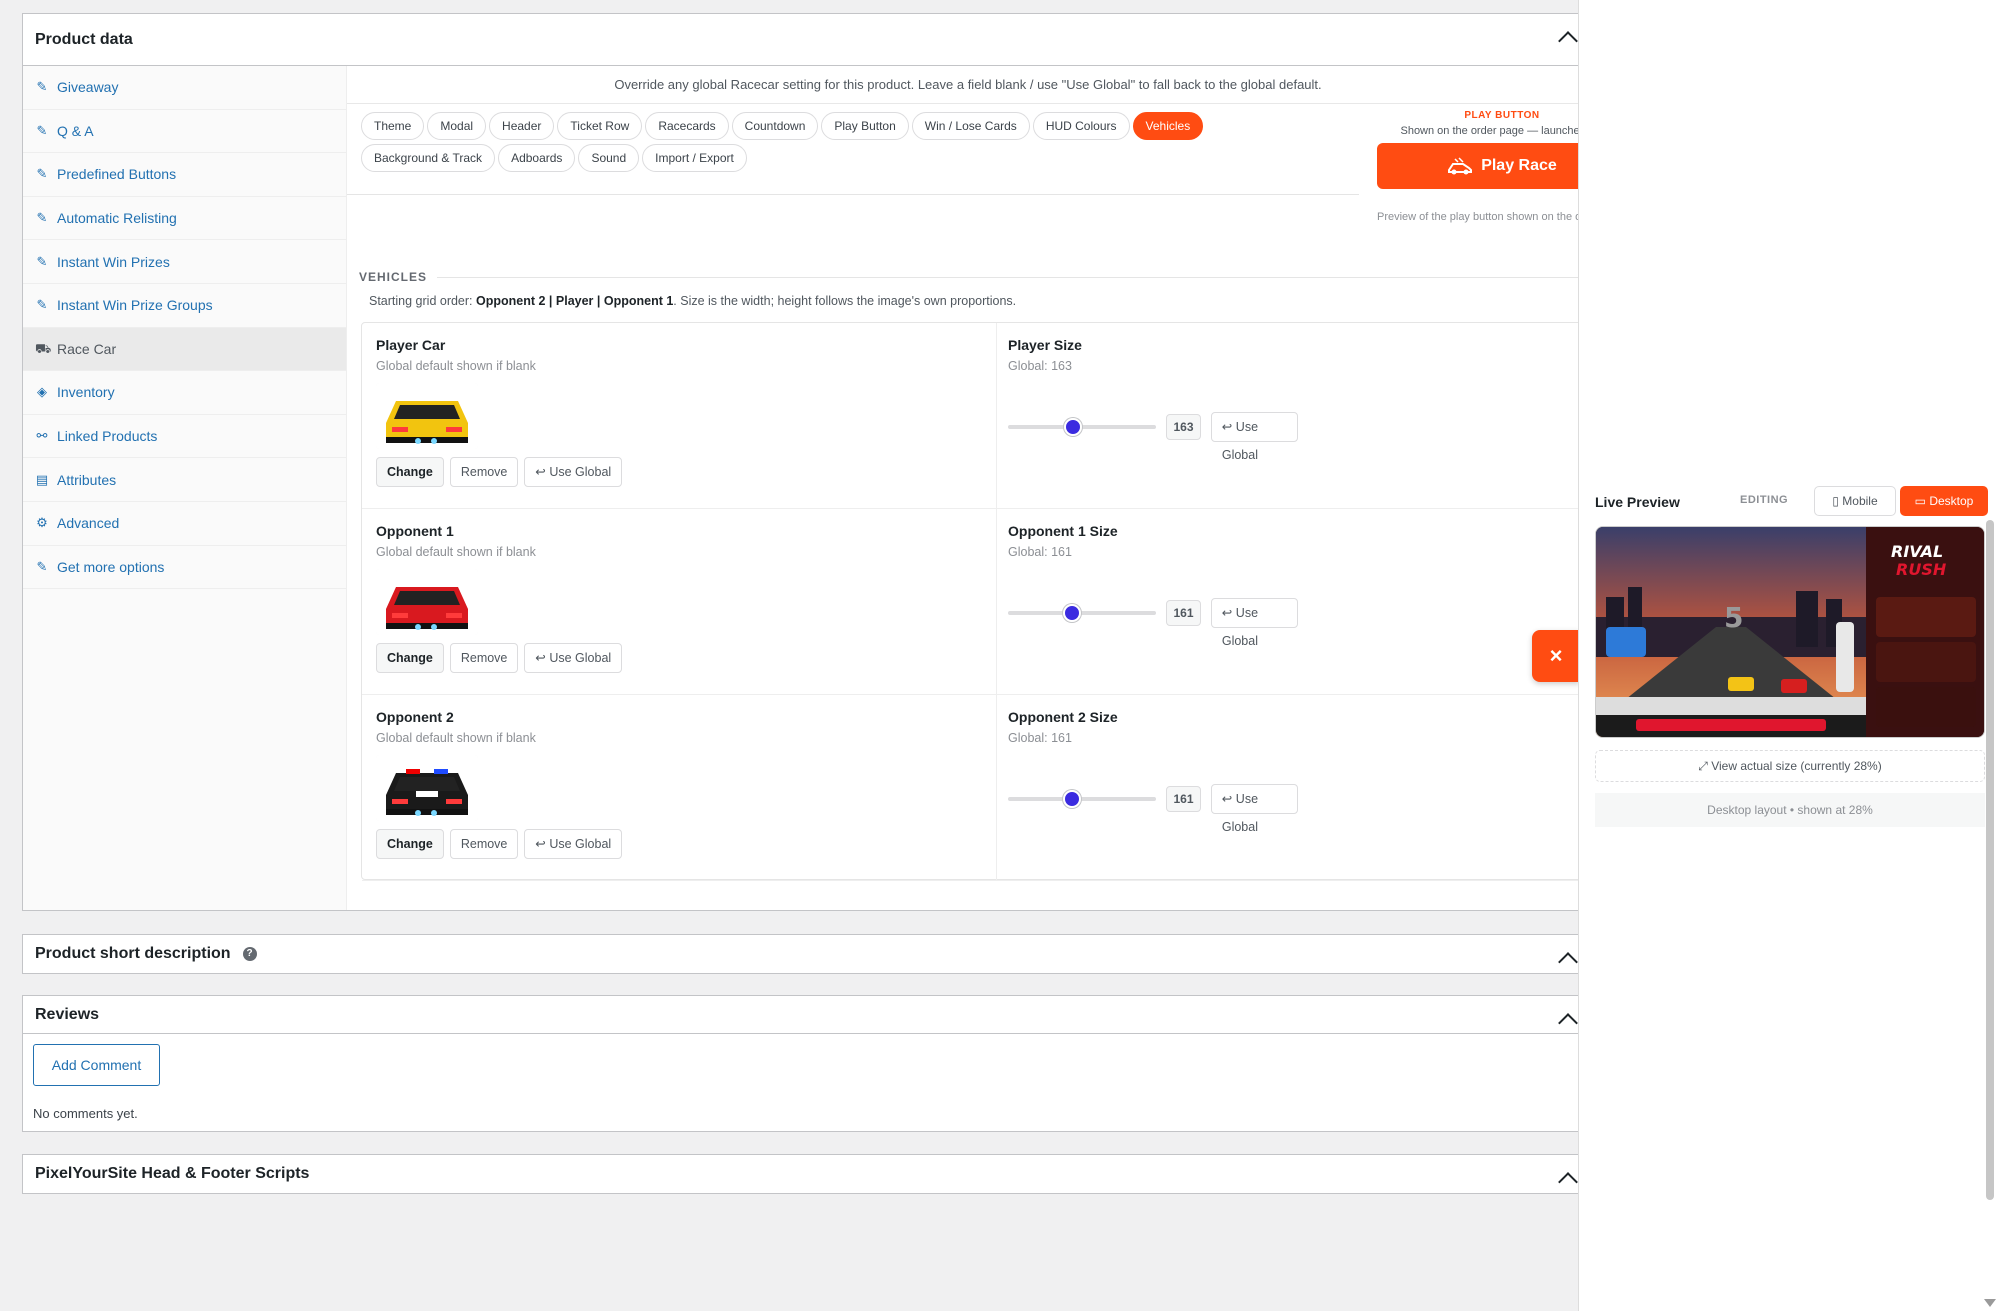 This screenshot has height=1311, width=2000. I want to click on size-global: Global: 163, so click(1040, 366).